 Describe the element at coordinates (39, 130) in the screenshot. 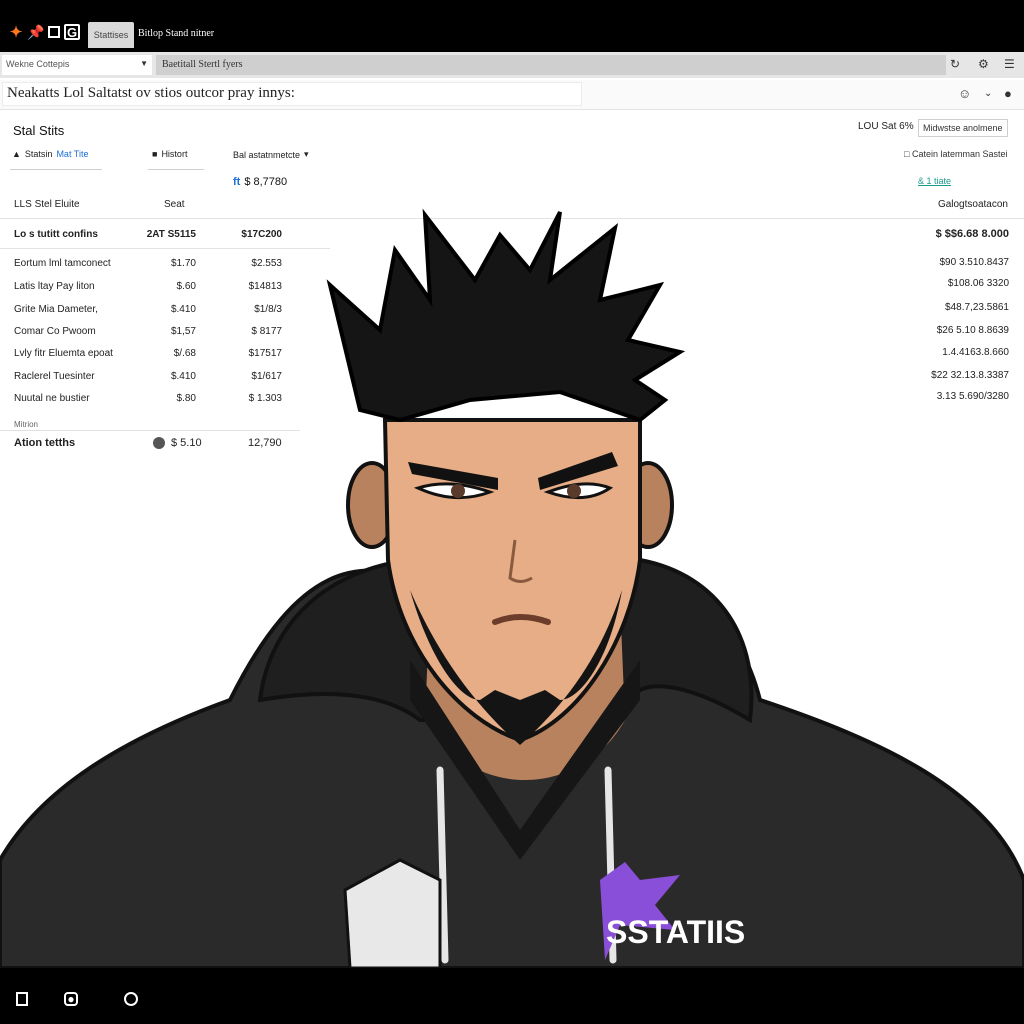

I see `page-title: Stal Stits` at that location.